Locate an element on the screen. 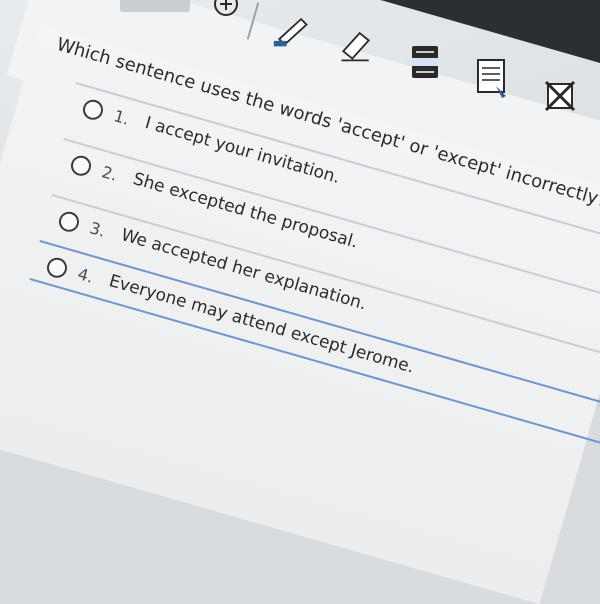 The height and width of the screenshot is (604, 600). eraser-icon is located at coordinates (356, 44).